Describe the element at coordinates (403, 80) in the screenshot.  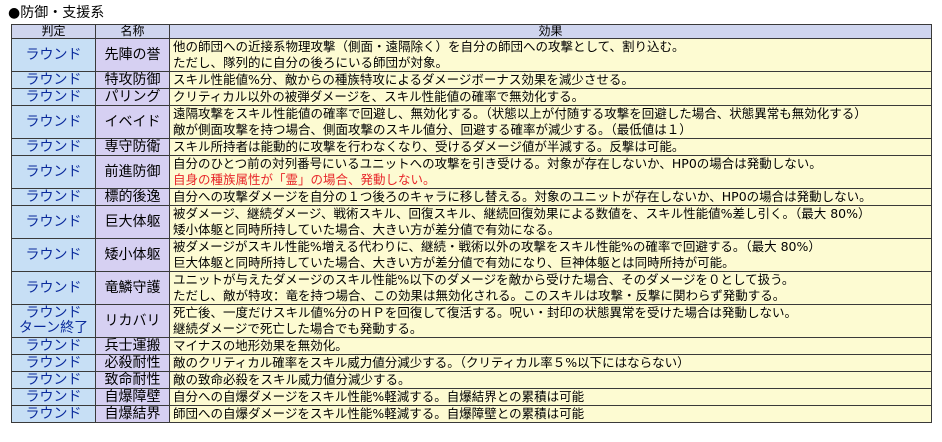
I see `effect-text: スキル性能値%分、敵からの種族特攻によるダメージボーナス効果を減少させる。` at that location.